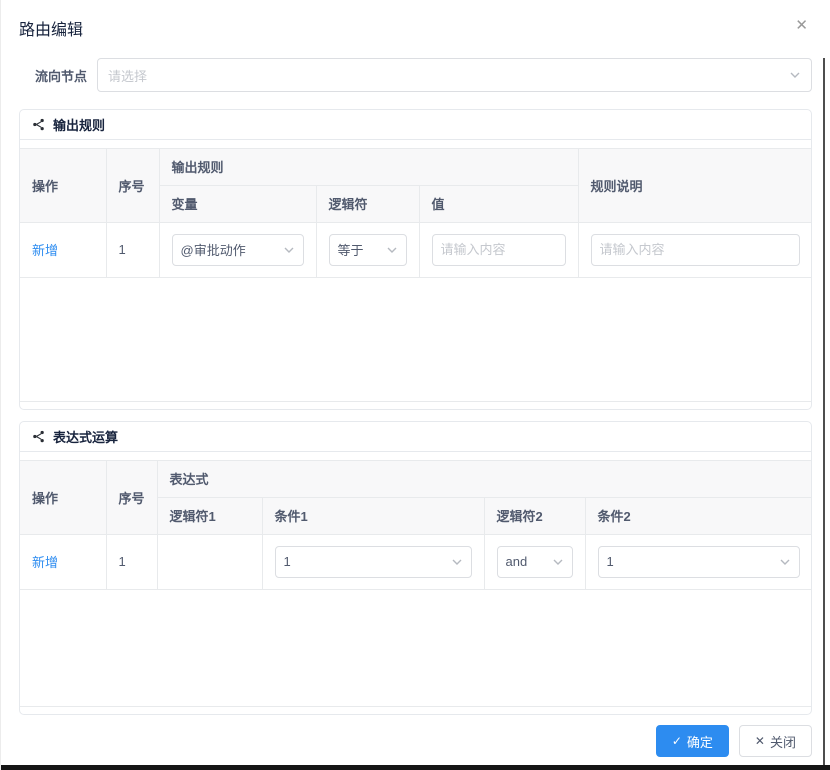 The height and width of the screenshot is (770, 830). I want to click on window-right-edge, so click(824, 414).